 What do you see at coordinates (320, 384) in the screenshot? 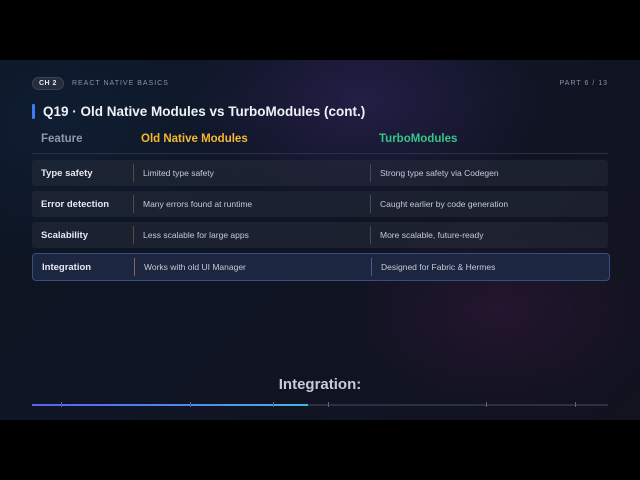
I see `caption-text: Integration:` at bounding box center [320, 384].